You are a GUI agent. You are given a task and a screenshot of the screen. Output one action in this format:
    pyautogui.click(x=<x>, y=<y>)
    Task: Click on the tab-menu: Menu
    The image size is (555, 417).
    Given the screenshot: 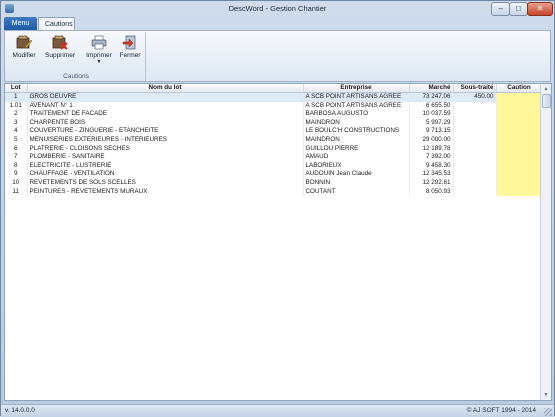 What is the action you would take?
    pyautogui.click(x=20, y=23)
    